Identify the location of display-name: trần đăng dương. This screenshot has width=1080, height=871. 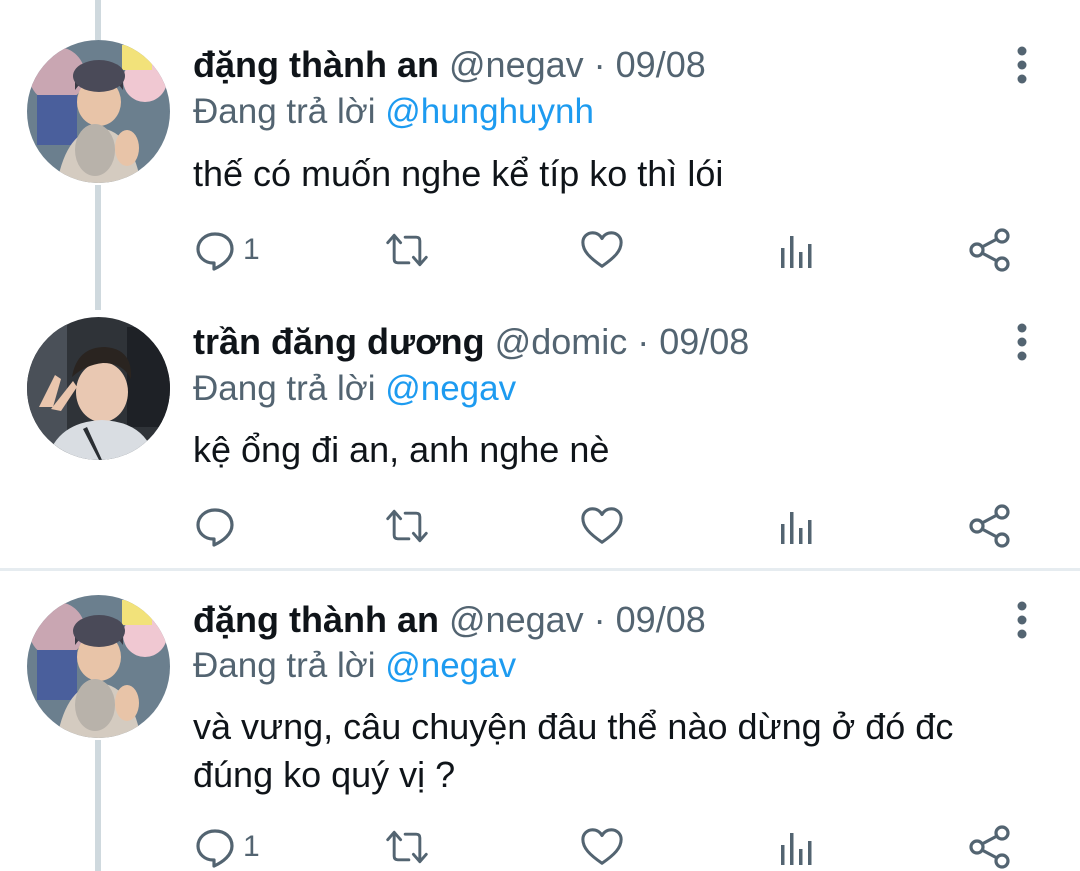
(339, 341).